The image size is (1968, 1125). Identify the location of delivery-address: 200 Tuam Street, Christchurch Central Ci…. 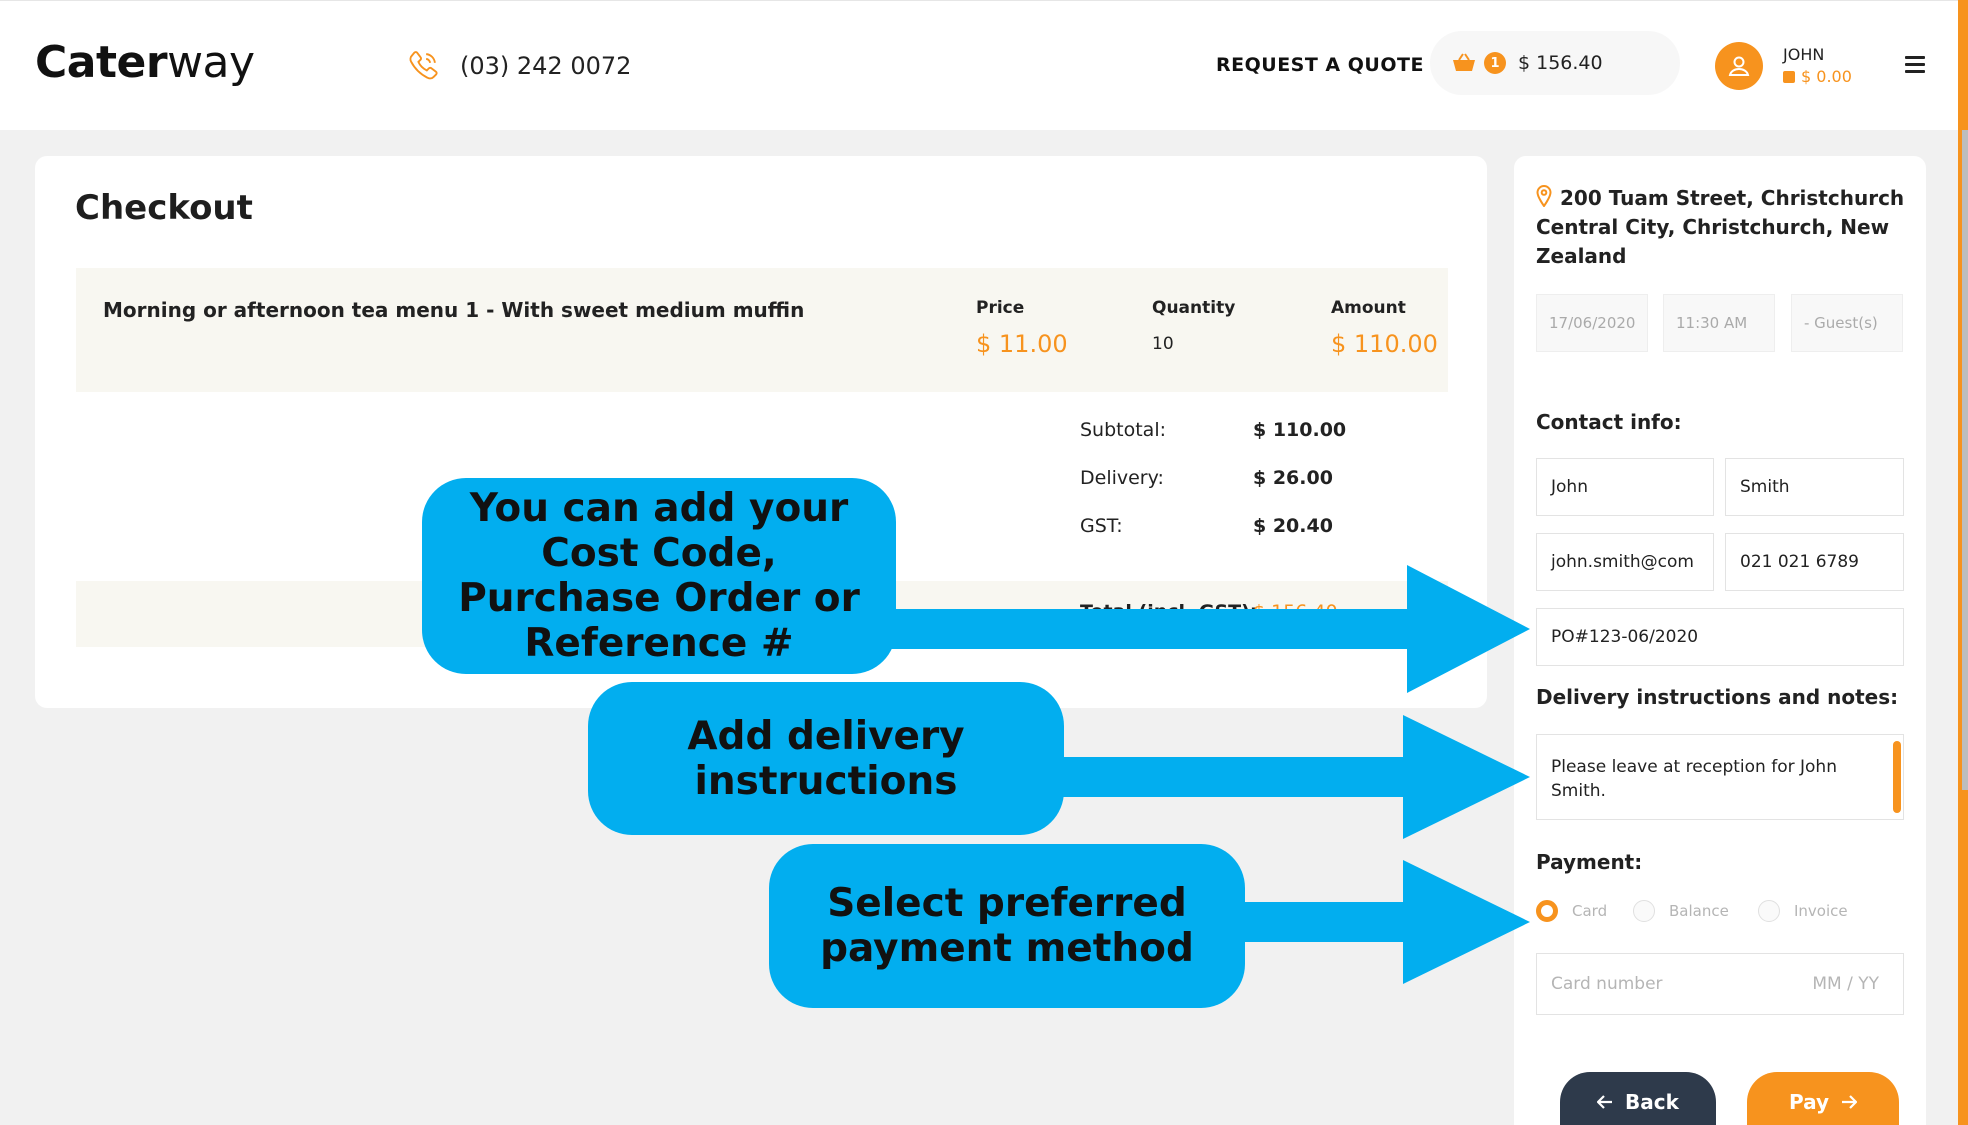
(1726, 227).